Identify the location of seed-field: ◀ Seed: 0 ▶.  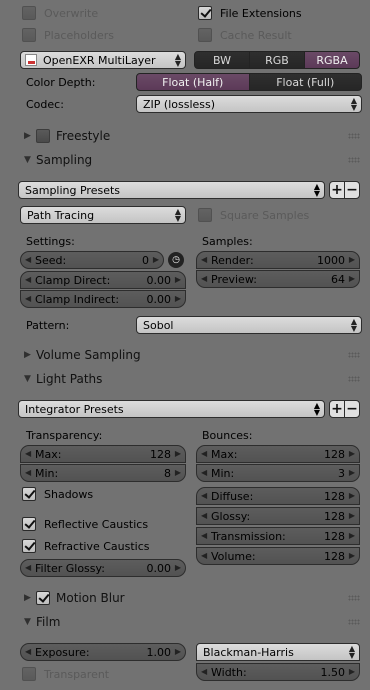
(92, 260).